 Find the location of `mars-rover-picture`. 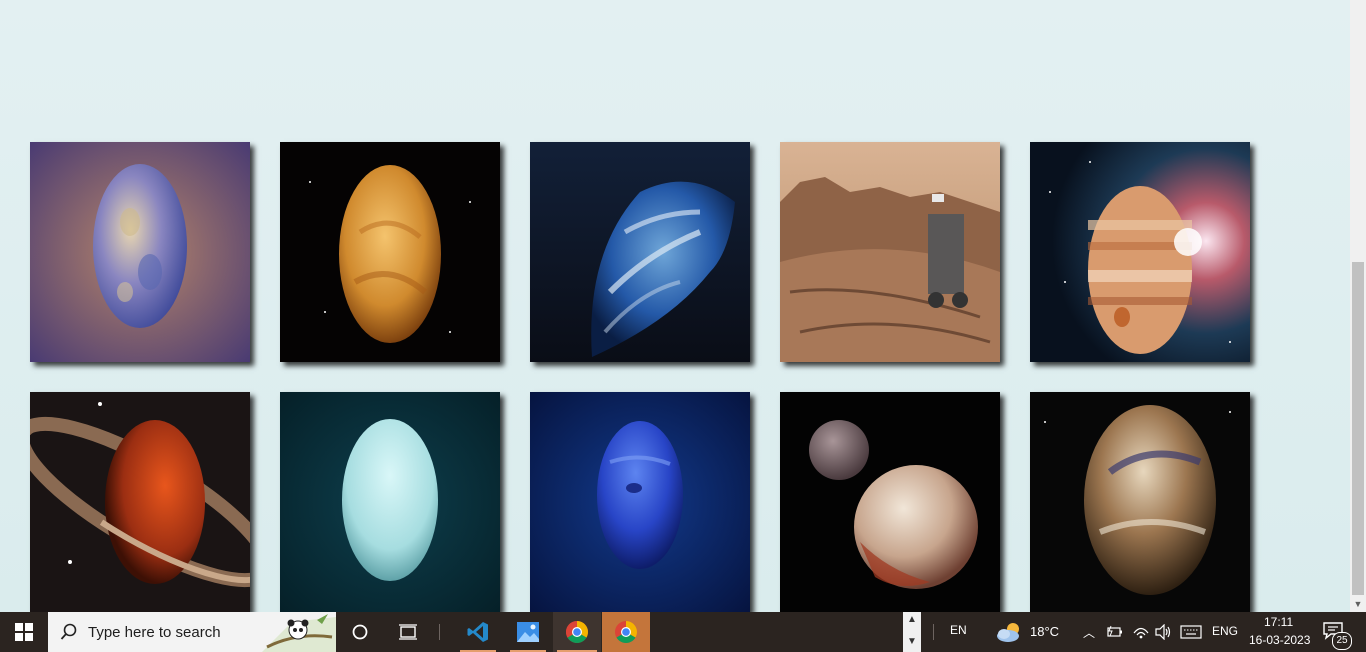

mars-rover-picture is located at coordinates (890, 252).